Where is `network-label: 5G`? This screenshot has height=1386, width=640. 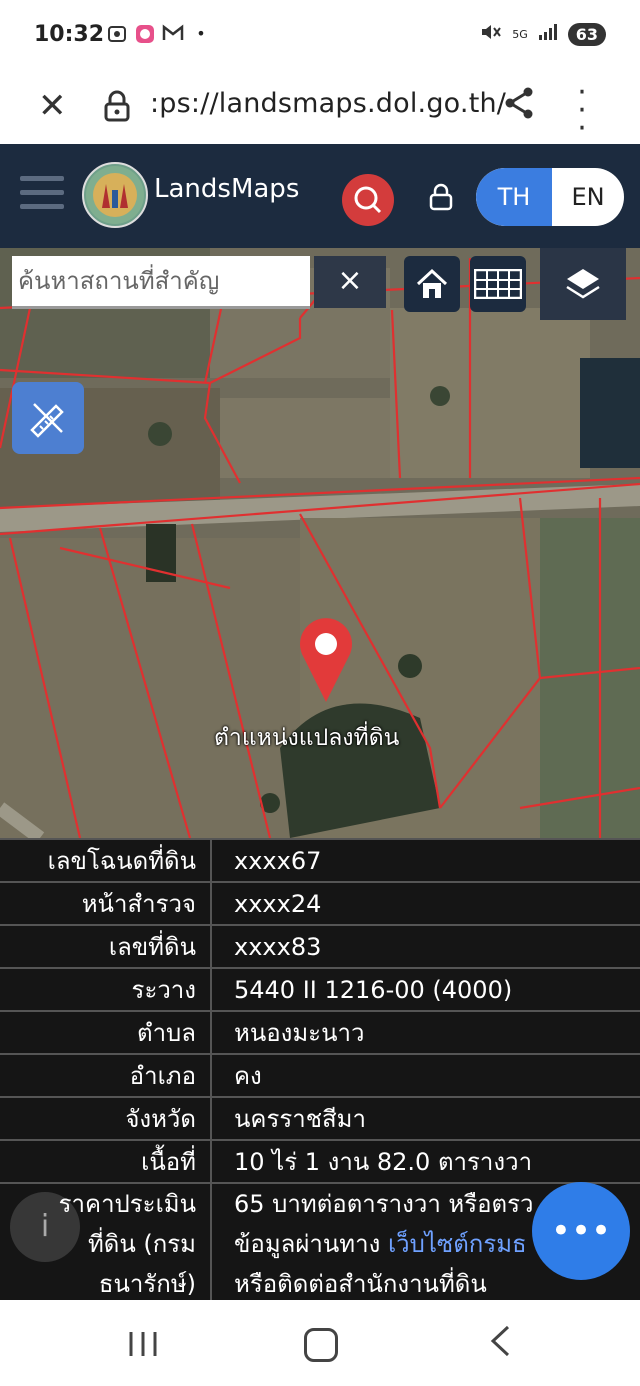 network-label: 5G is located at coordinates (520, 34).